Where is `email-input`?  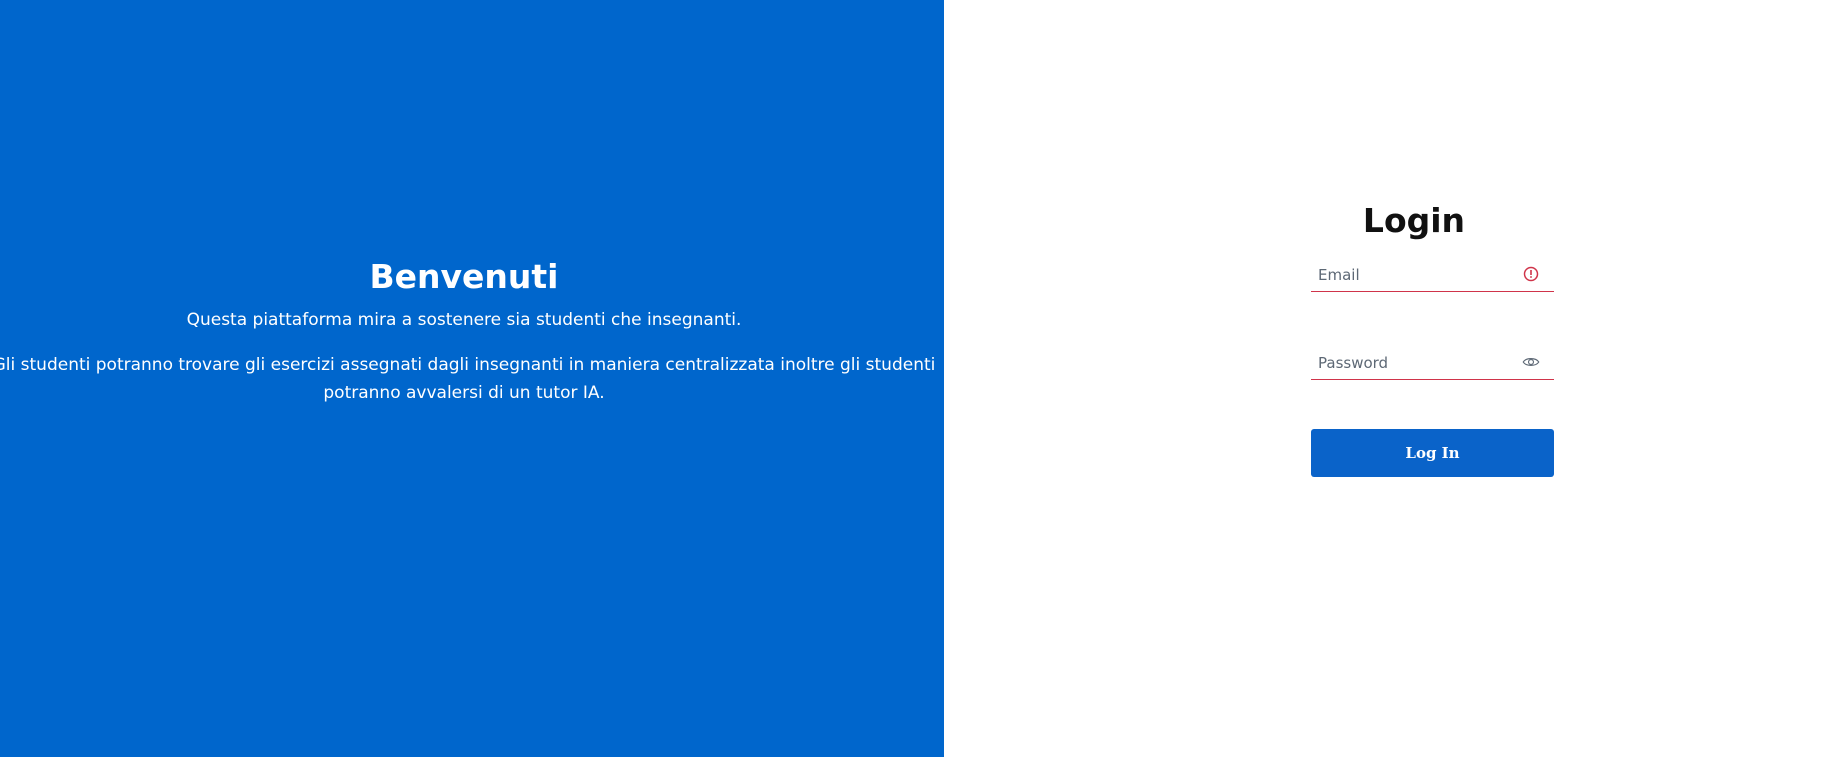
email-input is located at coordinates (1432, 275).